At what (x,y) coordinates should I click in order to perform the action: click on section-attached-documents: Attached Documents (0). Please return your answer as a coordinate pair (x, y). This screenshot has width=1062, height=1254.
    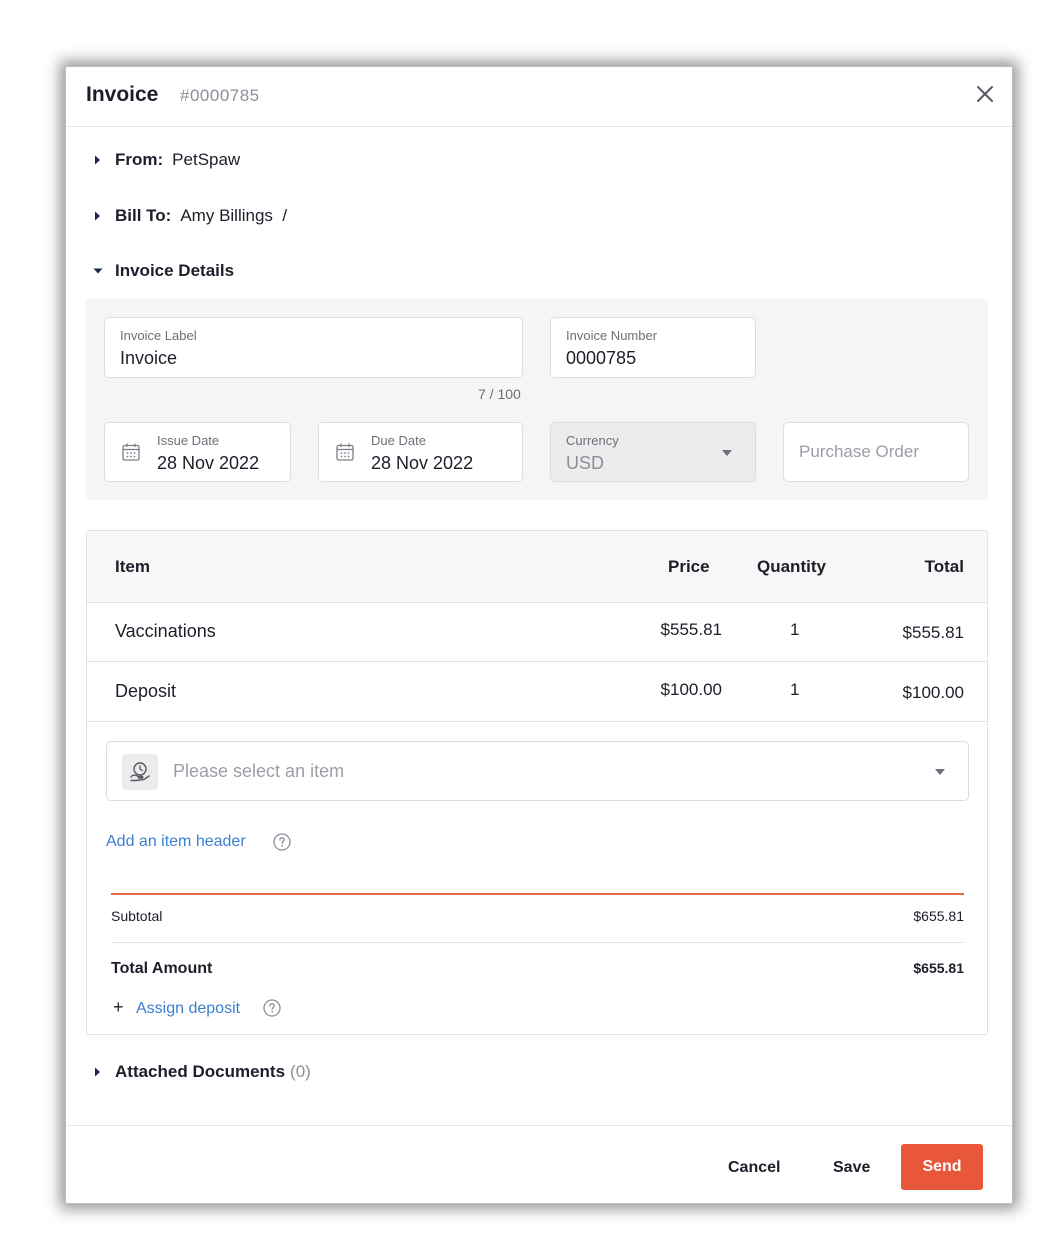
    Looking at the image, I should click on (201, 1072).